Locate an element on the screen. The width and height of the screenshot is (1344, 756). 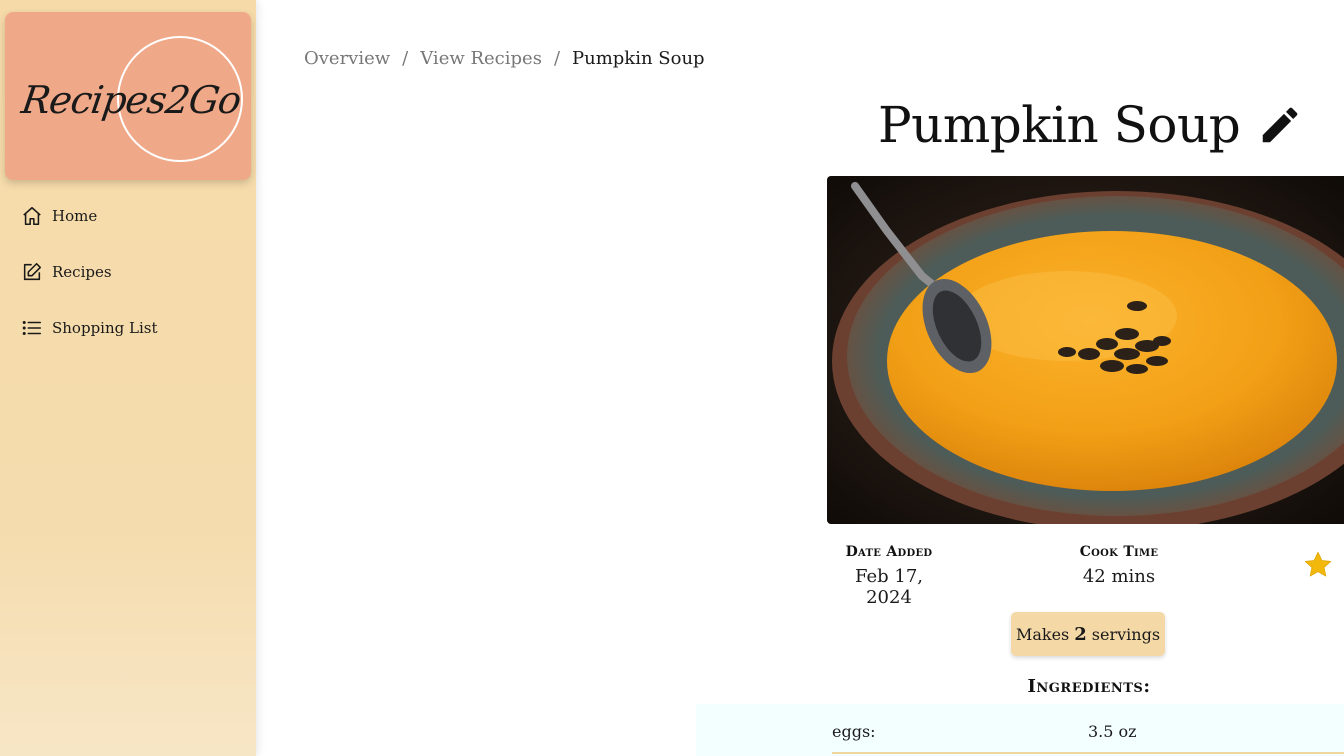
ingredient-name: eggs: is located at coordinates (854, 731).